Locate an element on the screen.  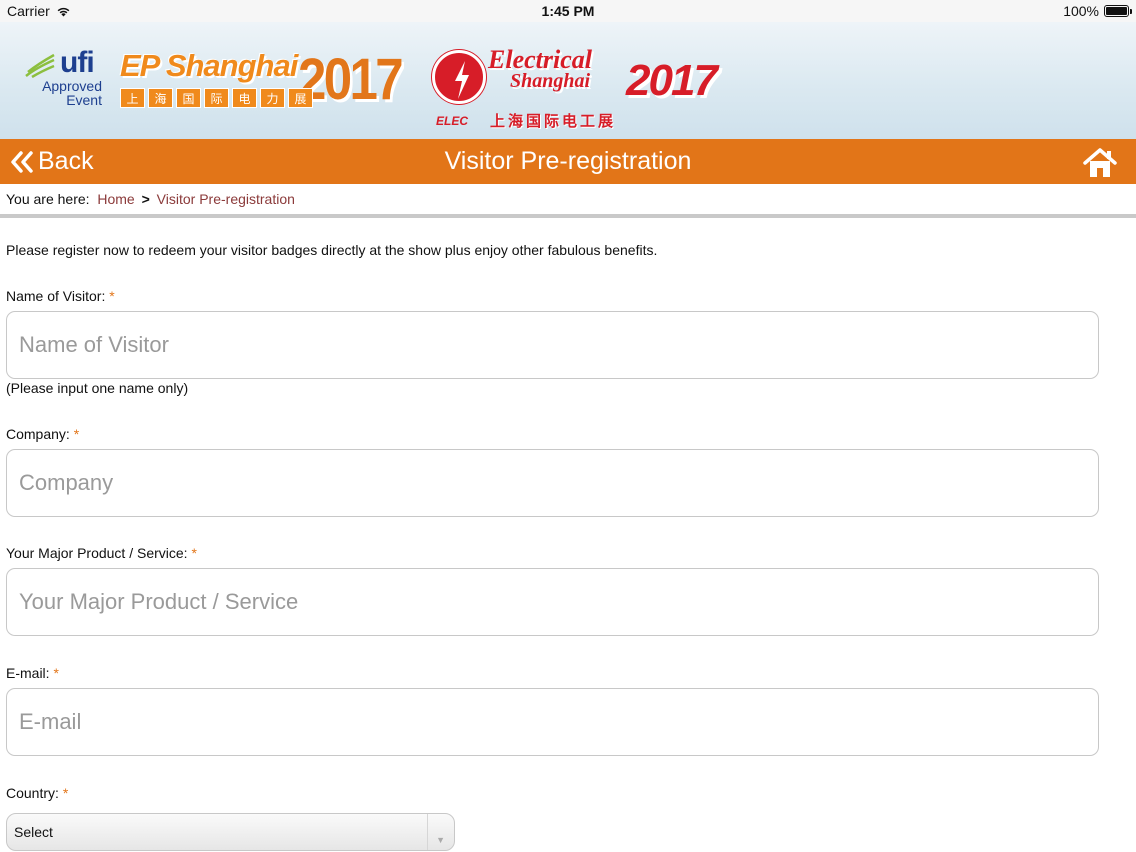
ufi-line1: Approved is located at coordinates (72, 86).